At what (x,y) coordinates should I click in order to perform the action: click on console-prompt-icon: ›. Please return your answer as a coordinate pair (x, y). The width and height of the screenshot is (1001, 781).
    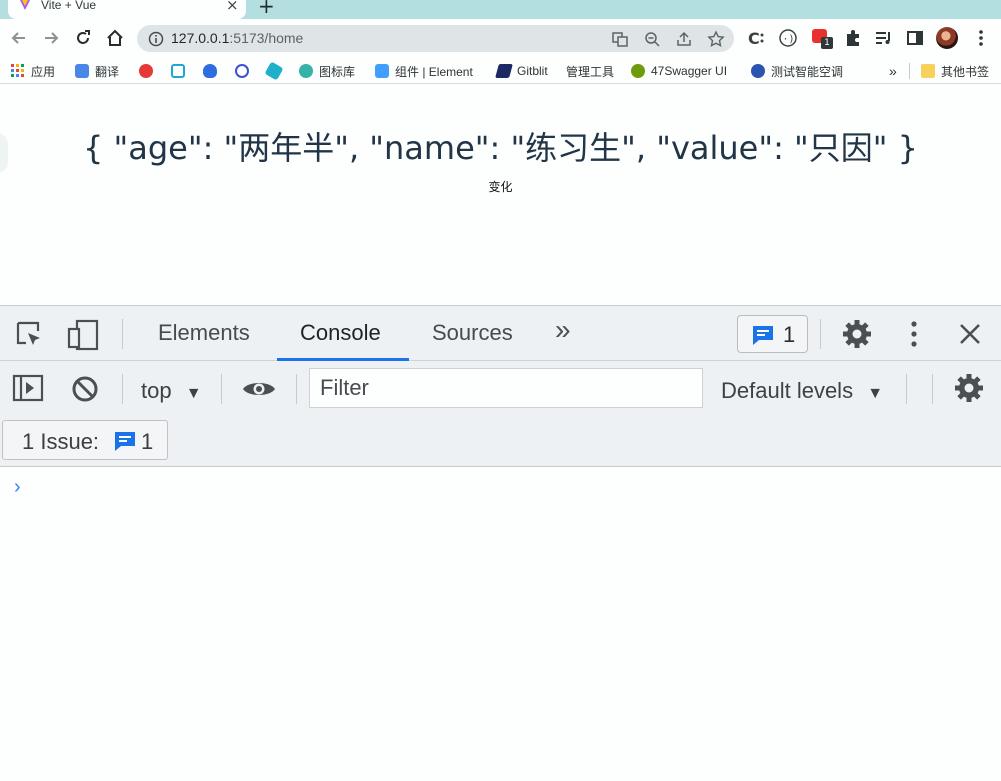
    Looking at the image, I should click on (17, 487).